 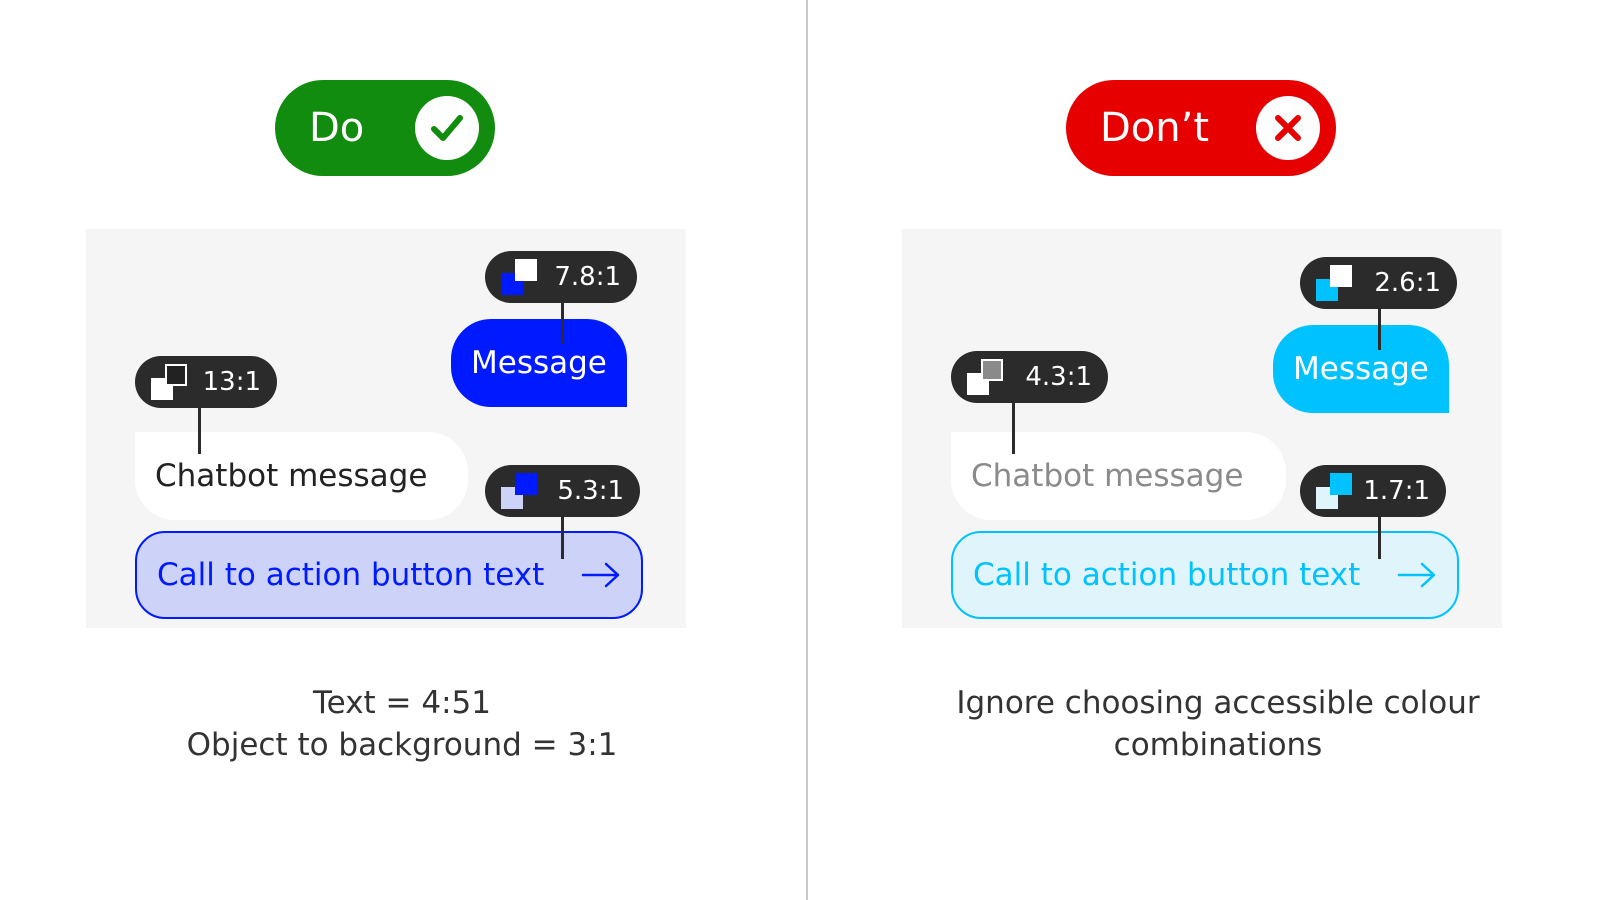 I want to click on do-caption: Text = 4:51 Object to background = 3:1, so click(x=402, y=724).